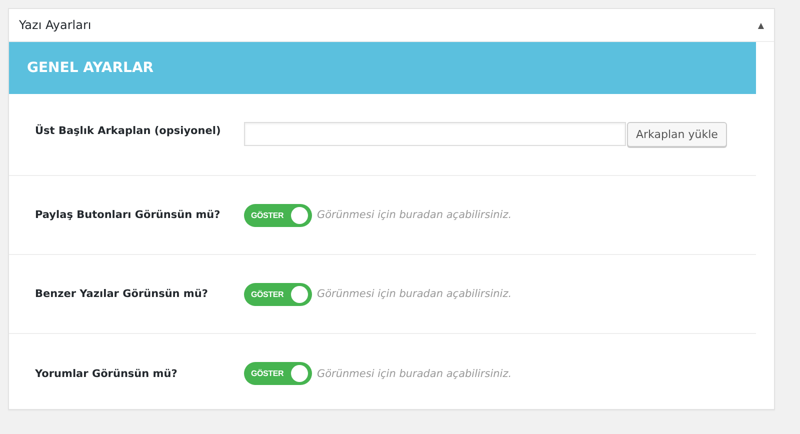 This screenshot has width=800, height=434. Describe the element at coordinates (55, 25) in the screenshot. I see `panel-title: Yazı Ayarları` at that location.